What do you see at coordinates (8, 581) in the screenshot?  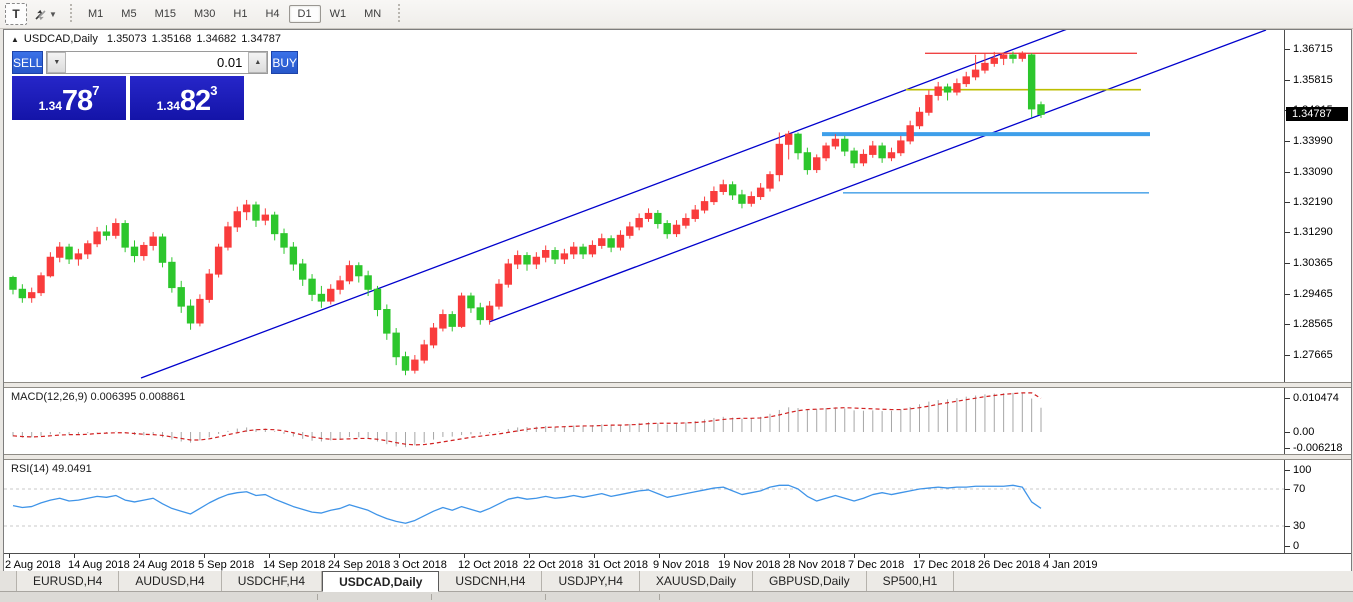 I see `tabstrip-notch` at bounding box center [8, 581].